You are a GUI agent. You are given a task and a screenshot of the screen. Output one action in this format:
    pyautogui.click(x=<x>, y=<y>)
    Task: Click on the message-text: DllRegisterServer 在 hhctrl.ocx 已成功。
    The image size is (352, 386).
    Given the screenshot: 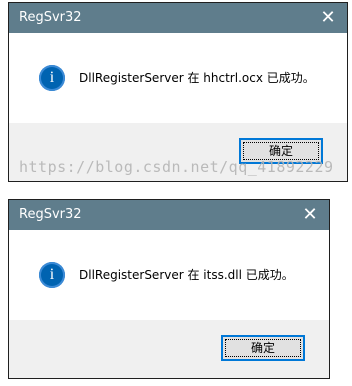 What is the action you would take?
    pyautogui.click(x=197, y=78)
    